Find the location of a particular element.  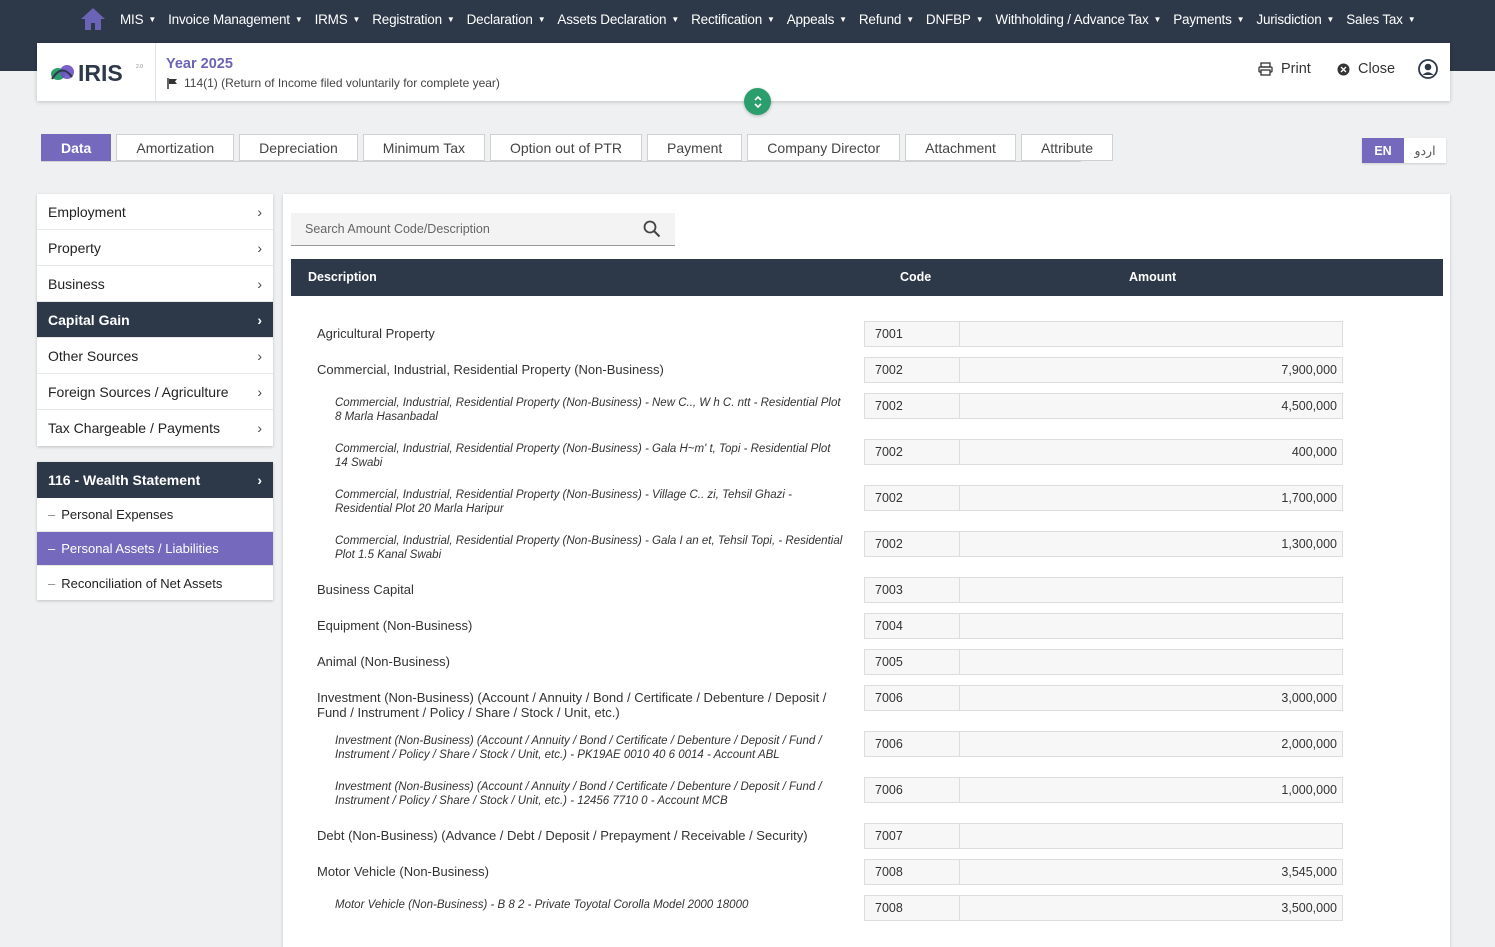

home-icon is located at coordinates (93, 19).